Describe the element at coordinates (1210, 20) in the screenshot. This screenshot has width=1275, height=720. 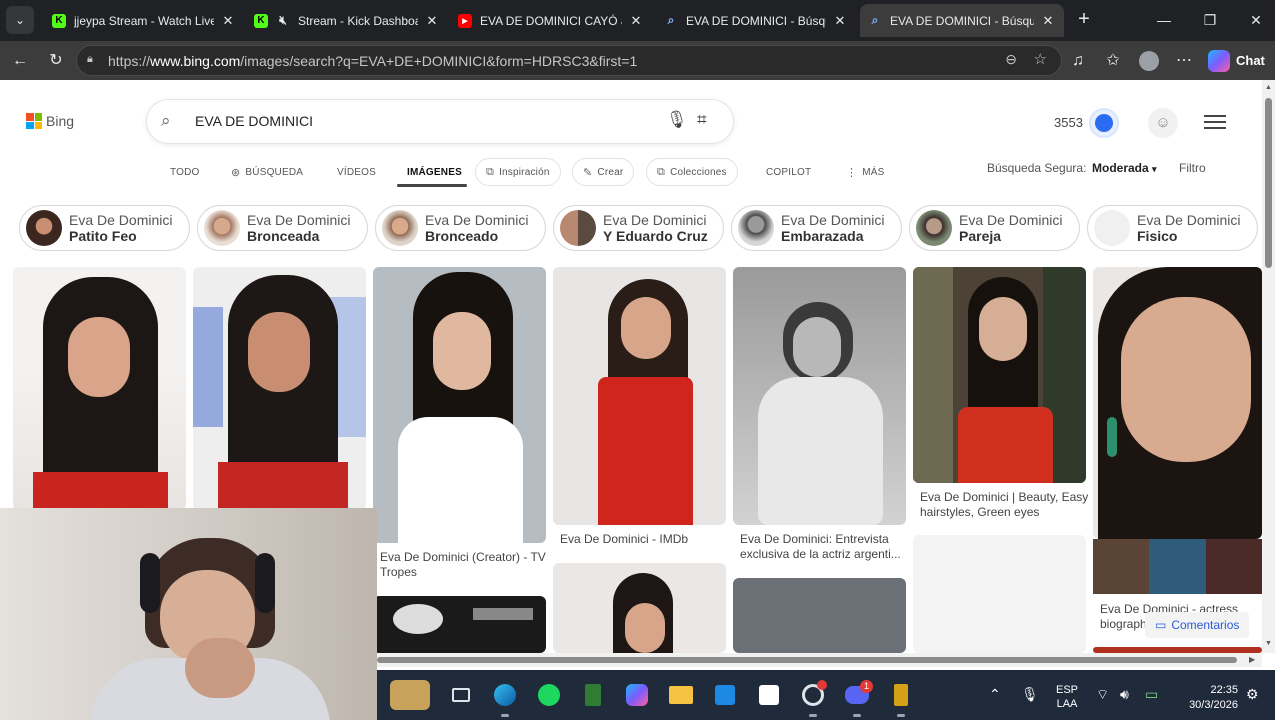
I see `restore-button: ❐` at that location.